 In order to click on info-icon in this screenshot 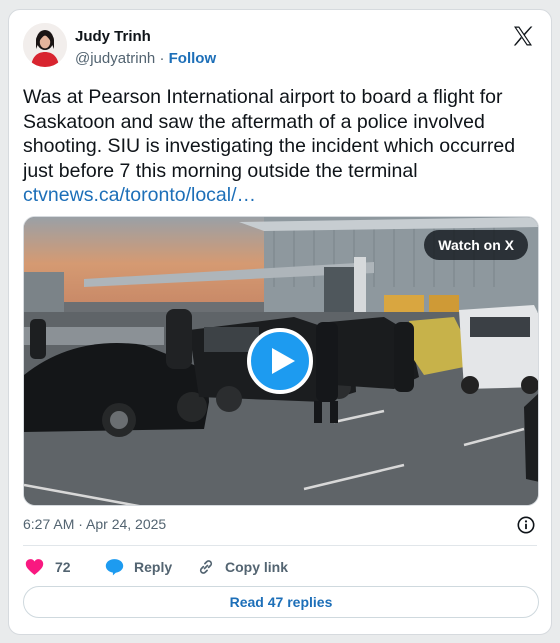, I will do `click(526, 525)`.